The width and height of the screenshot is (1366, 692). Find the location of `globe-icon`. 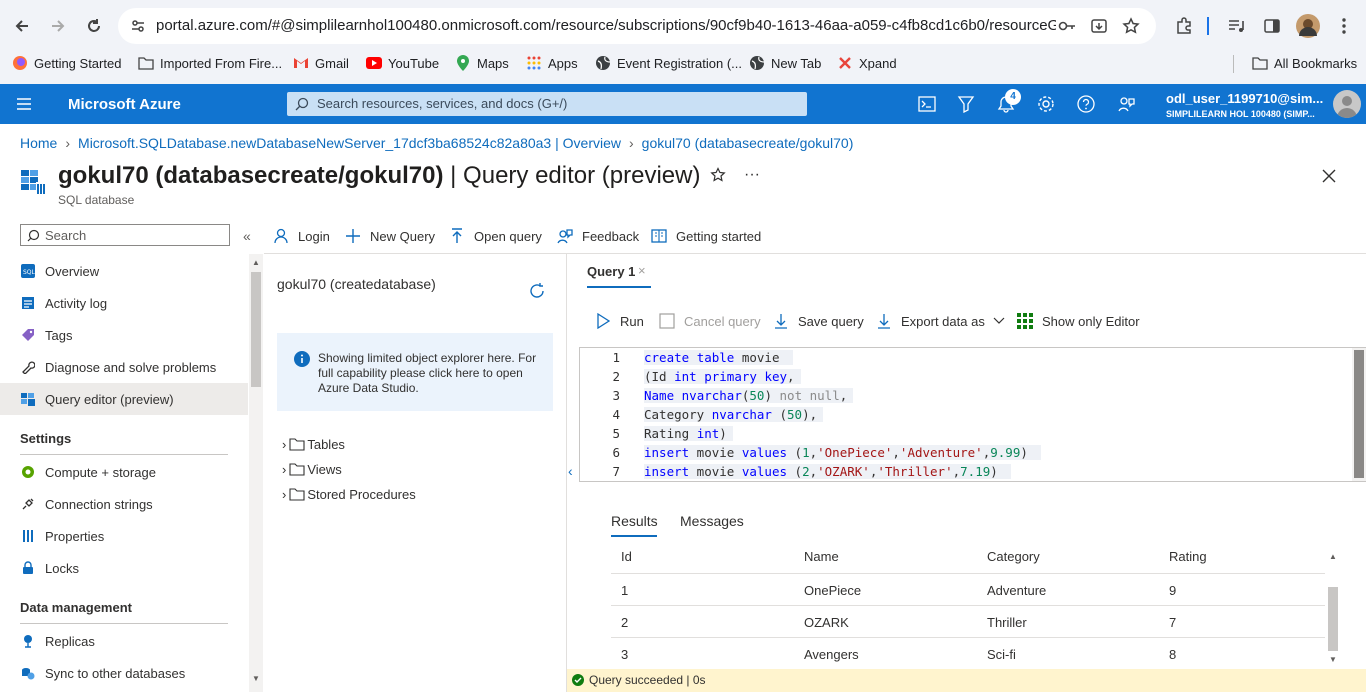

globe-icon is located at coordinates (603, 63).